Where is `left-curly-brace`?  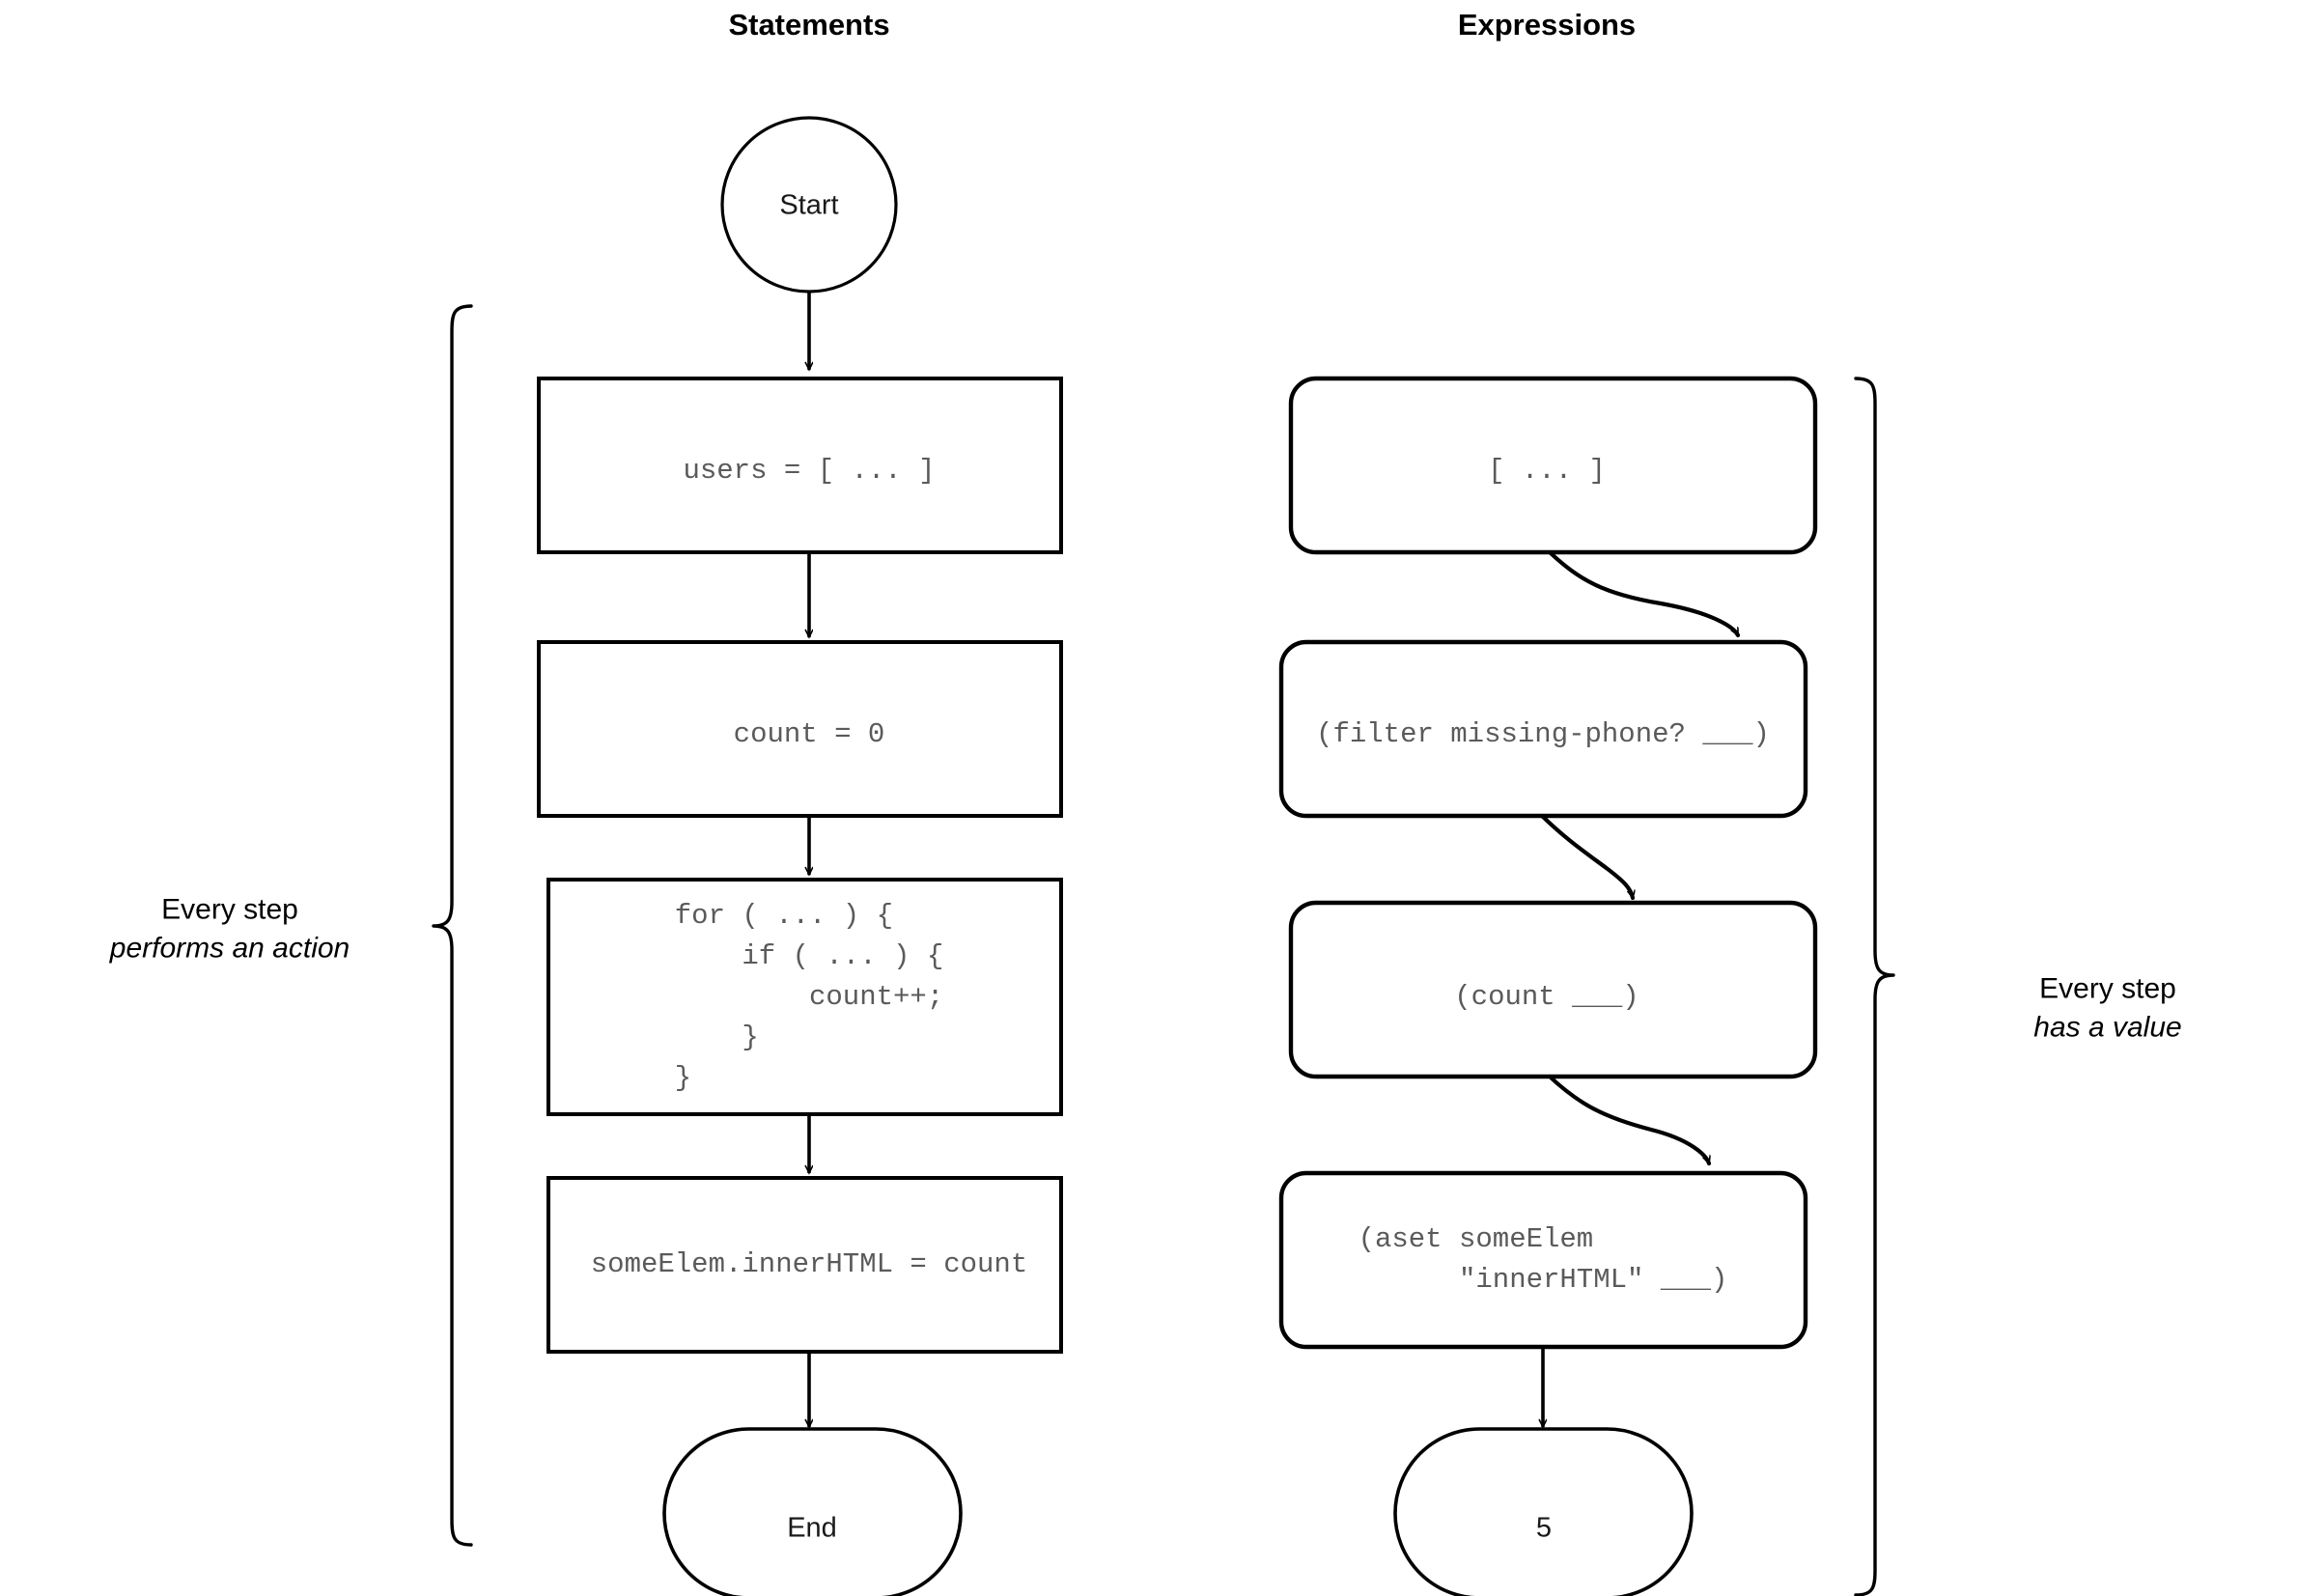 left-curly-brace is located at coordinates (452, 926).